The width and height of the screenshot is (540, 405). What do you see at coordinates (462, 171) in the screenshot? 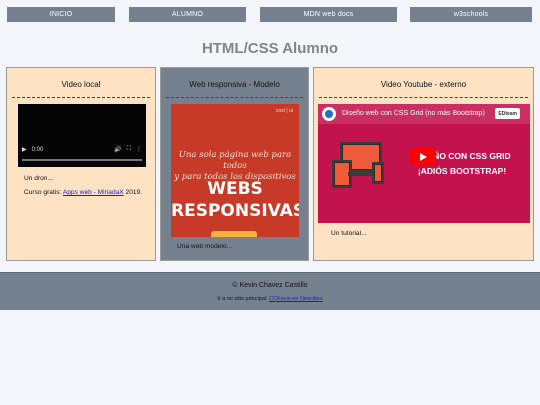
I see `headline-line-2: ¡ADIÓS BOOTSTRAP!` at bounding box center [462, 171].